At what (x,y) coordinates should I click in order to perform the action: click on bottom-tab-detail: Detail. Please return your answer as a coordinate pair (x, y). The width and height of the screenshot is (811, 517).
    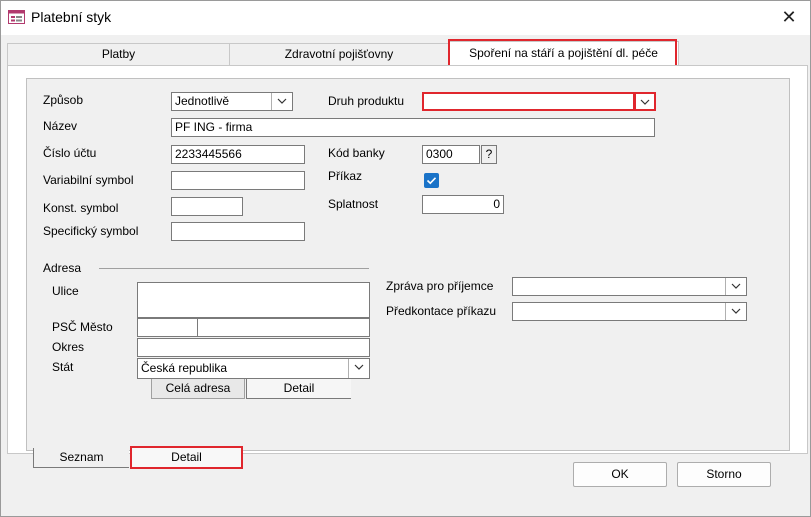
    Looking at the image, I should click on (186, 457).